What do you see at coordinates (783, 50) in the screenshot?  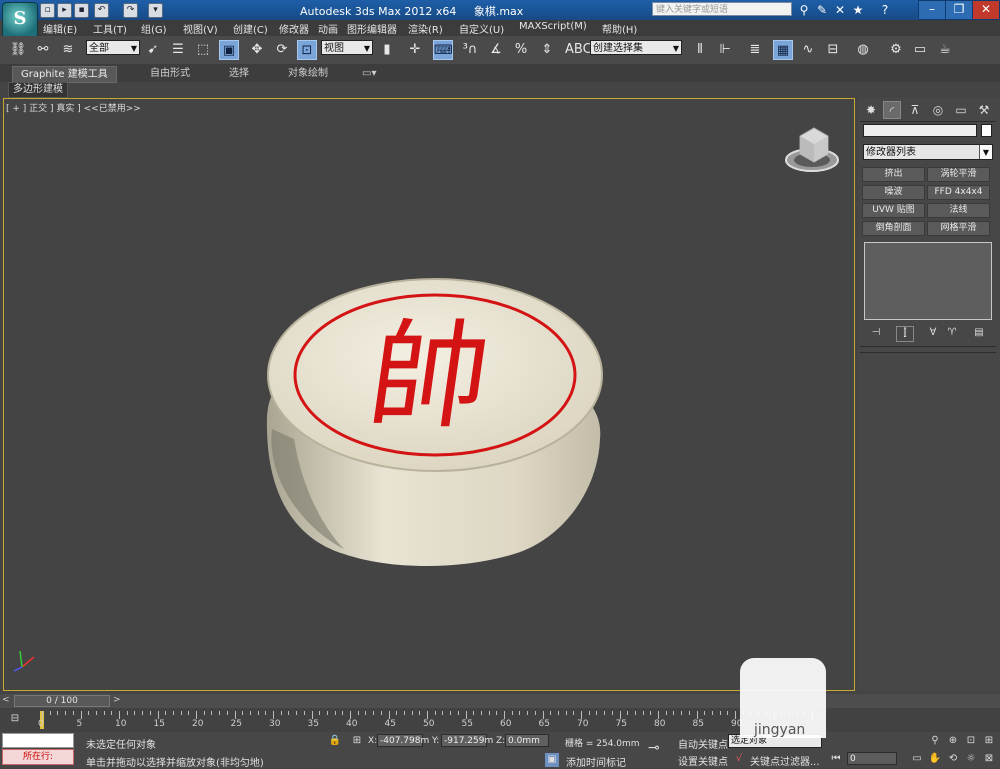 I see `graphite-toggle-icon: ▦` at bounding box center [783, 50].